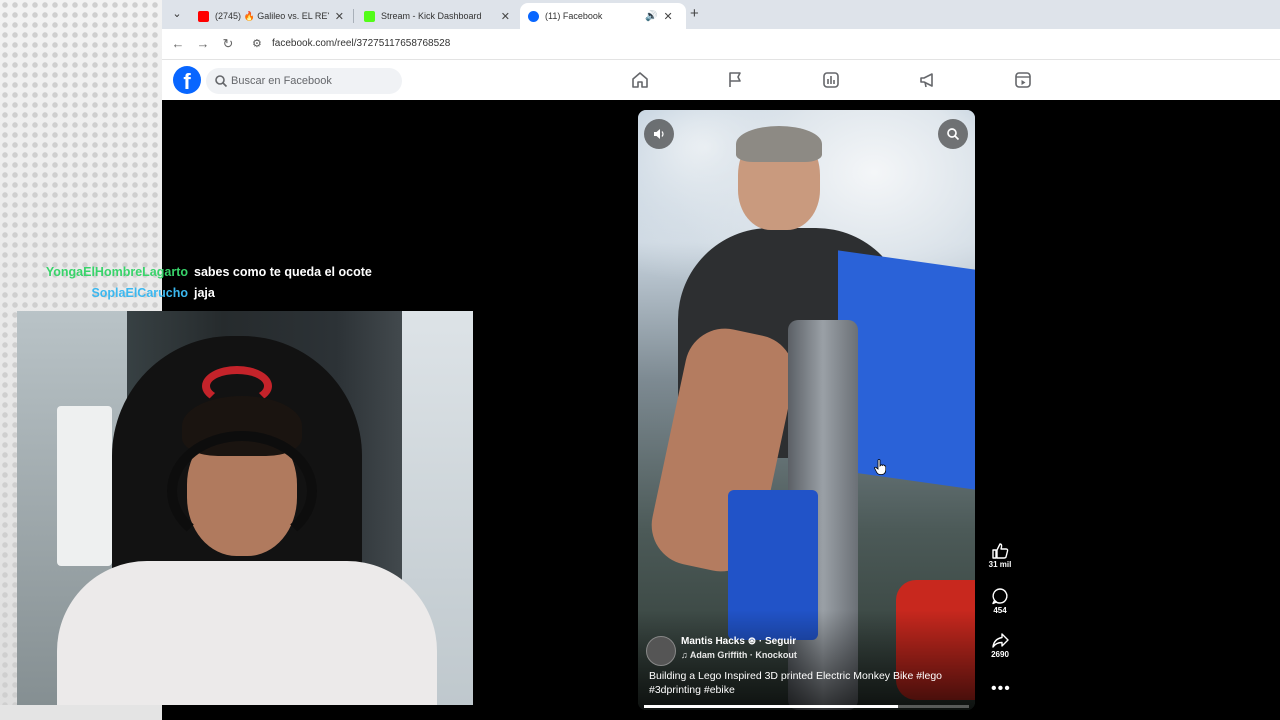 This screenshot has width=1280, height=720. I want to click on follow-button: · Seguir, so click(777, 641).